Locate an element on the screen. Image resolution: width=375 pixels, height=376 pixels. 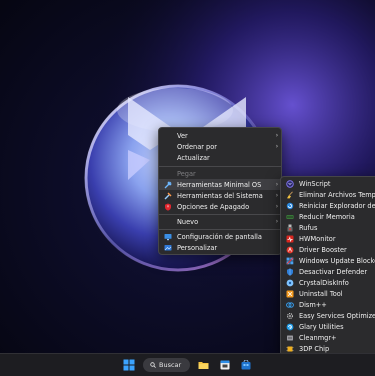
submenu-item-uninstall-tool: Uninstall Tool is located at coordinates (328, 293).